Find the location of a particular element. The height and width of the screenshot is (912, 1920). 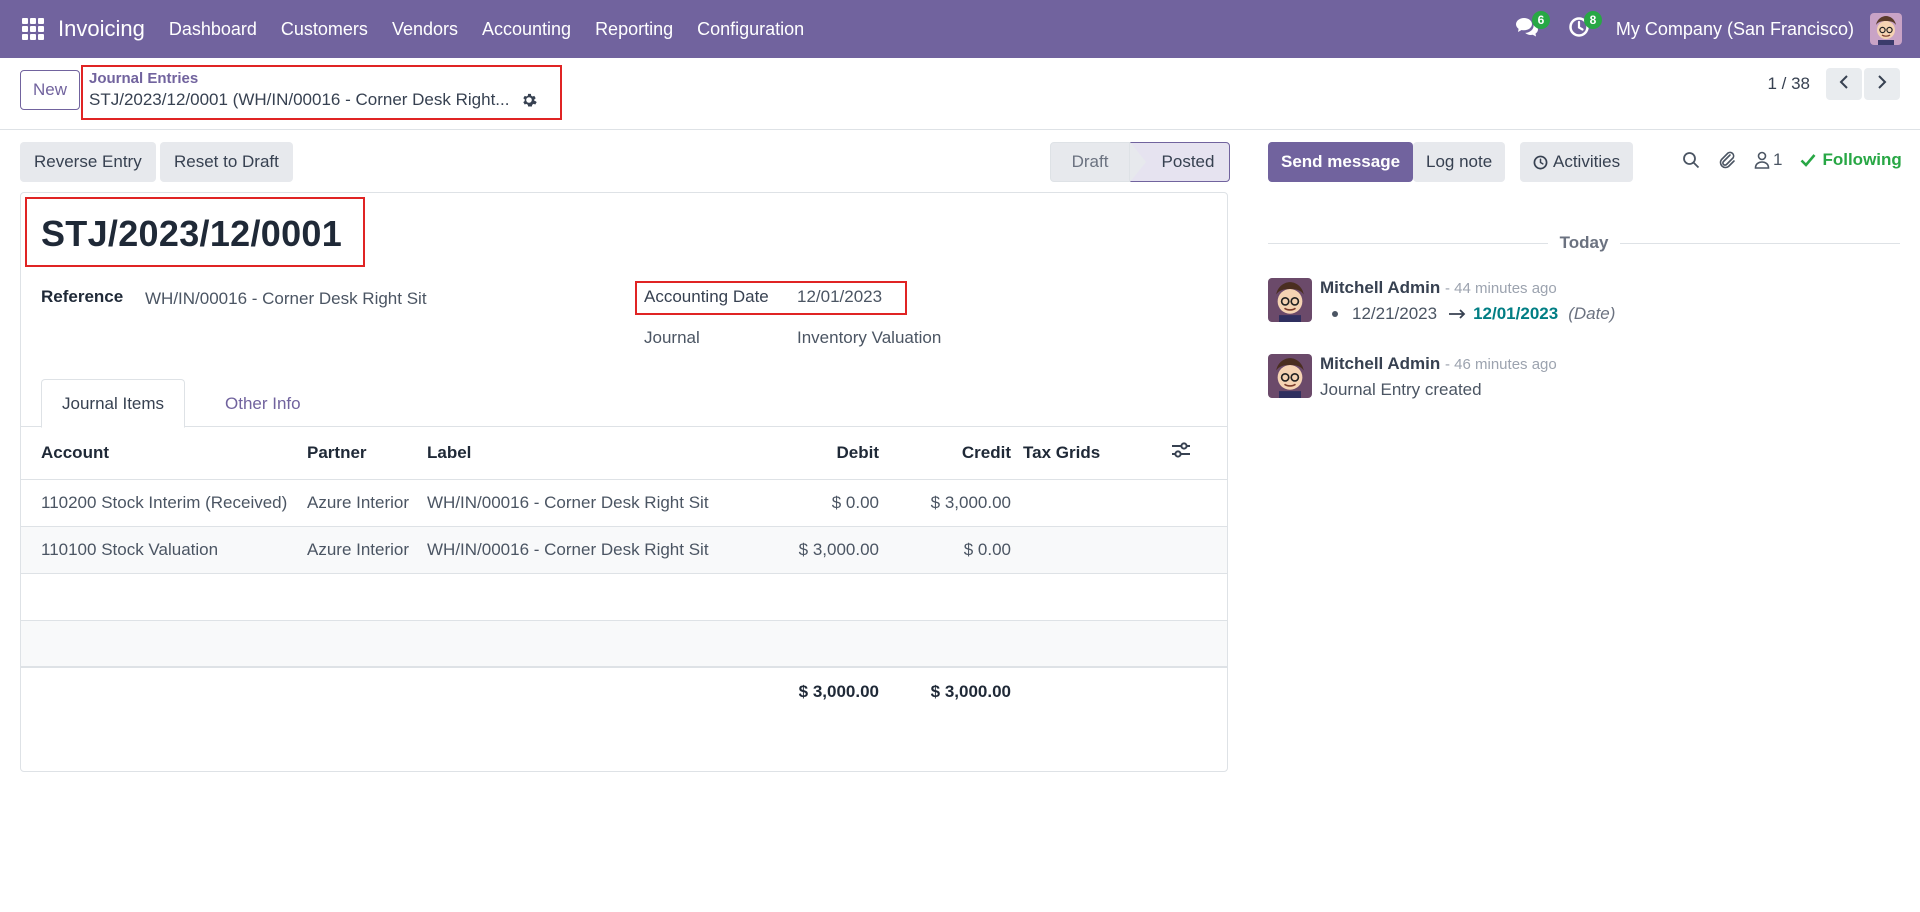

accounting-date-label: Accounting Date is located at coordinates (706, 296).